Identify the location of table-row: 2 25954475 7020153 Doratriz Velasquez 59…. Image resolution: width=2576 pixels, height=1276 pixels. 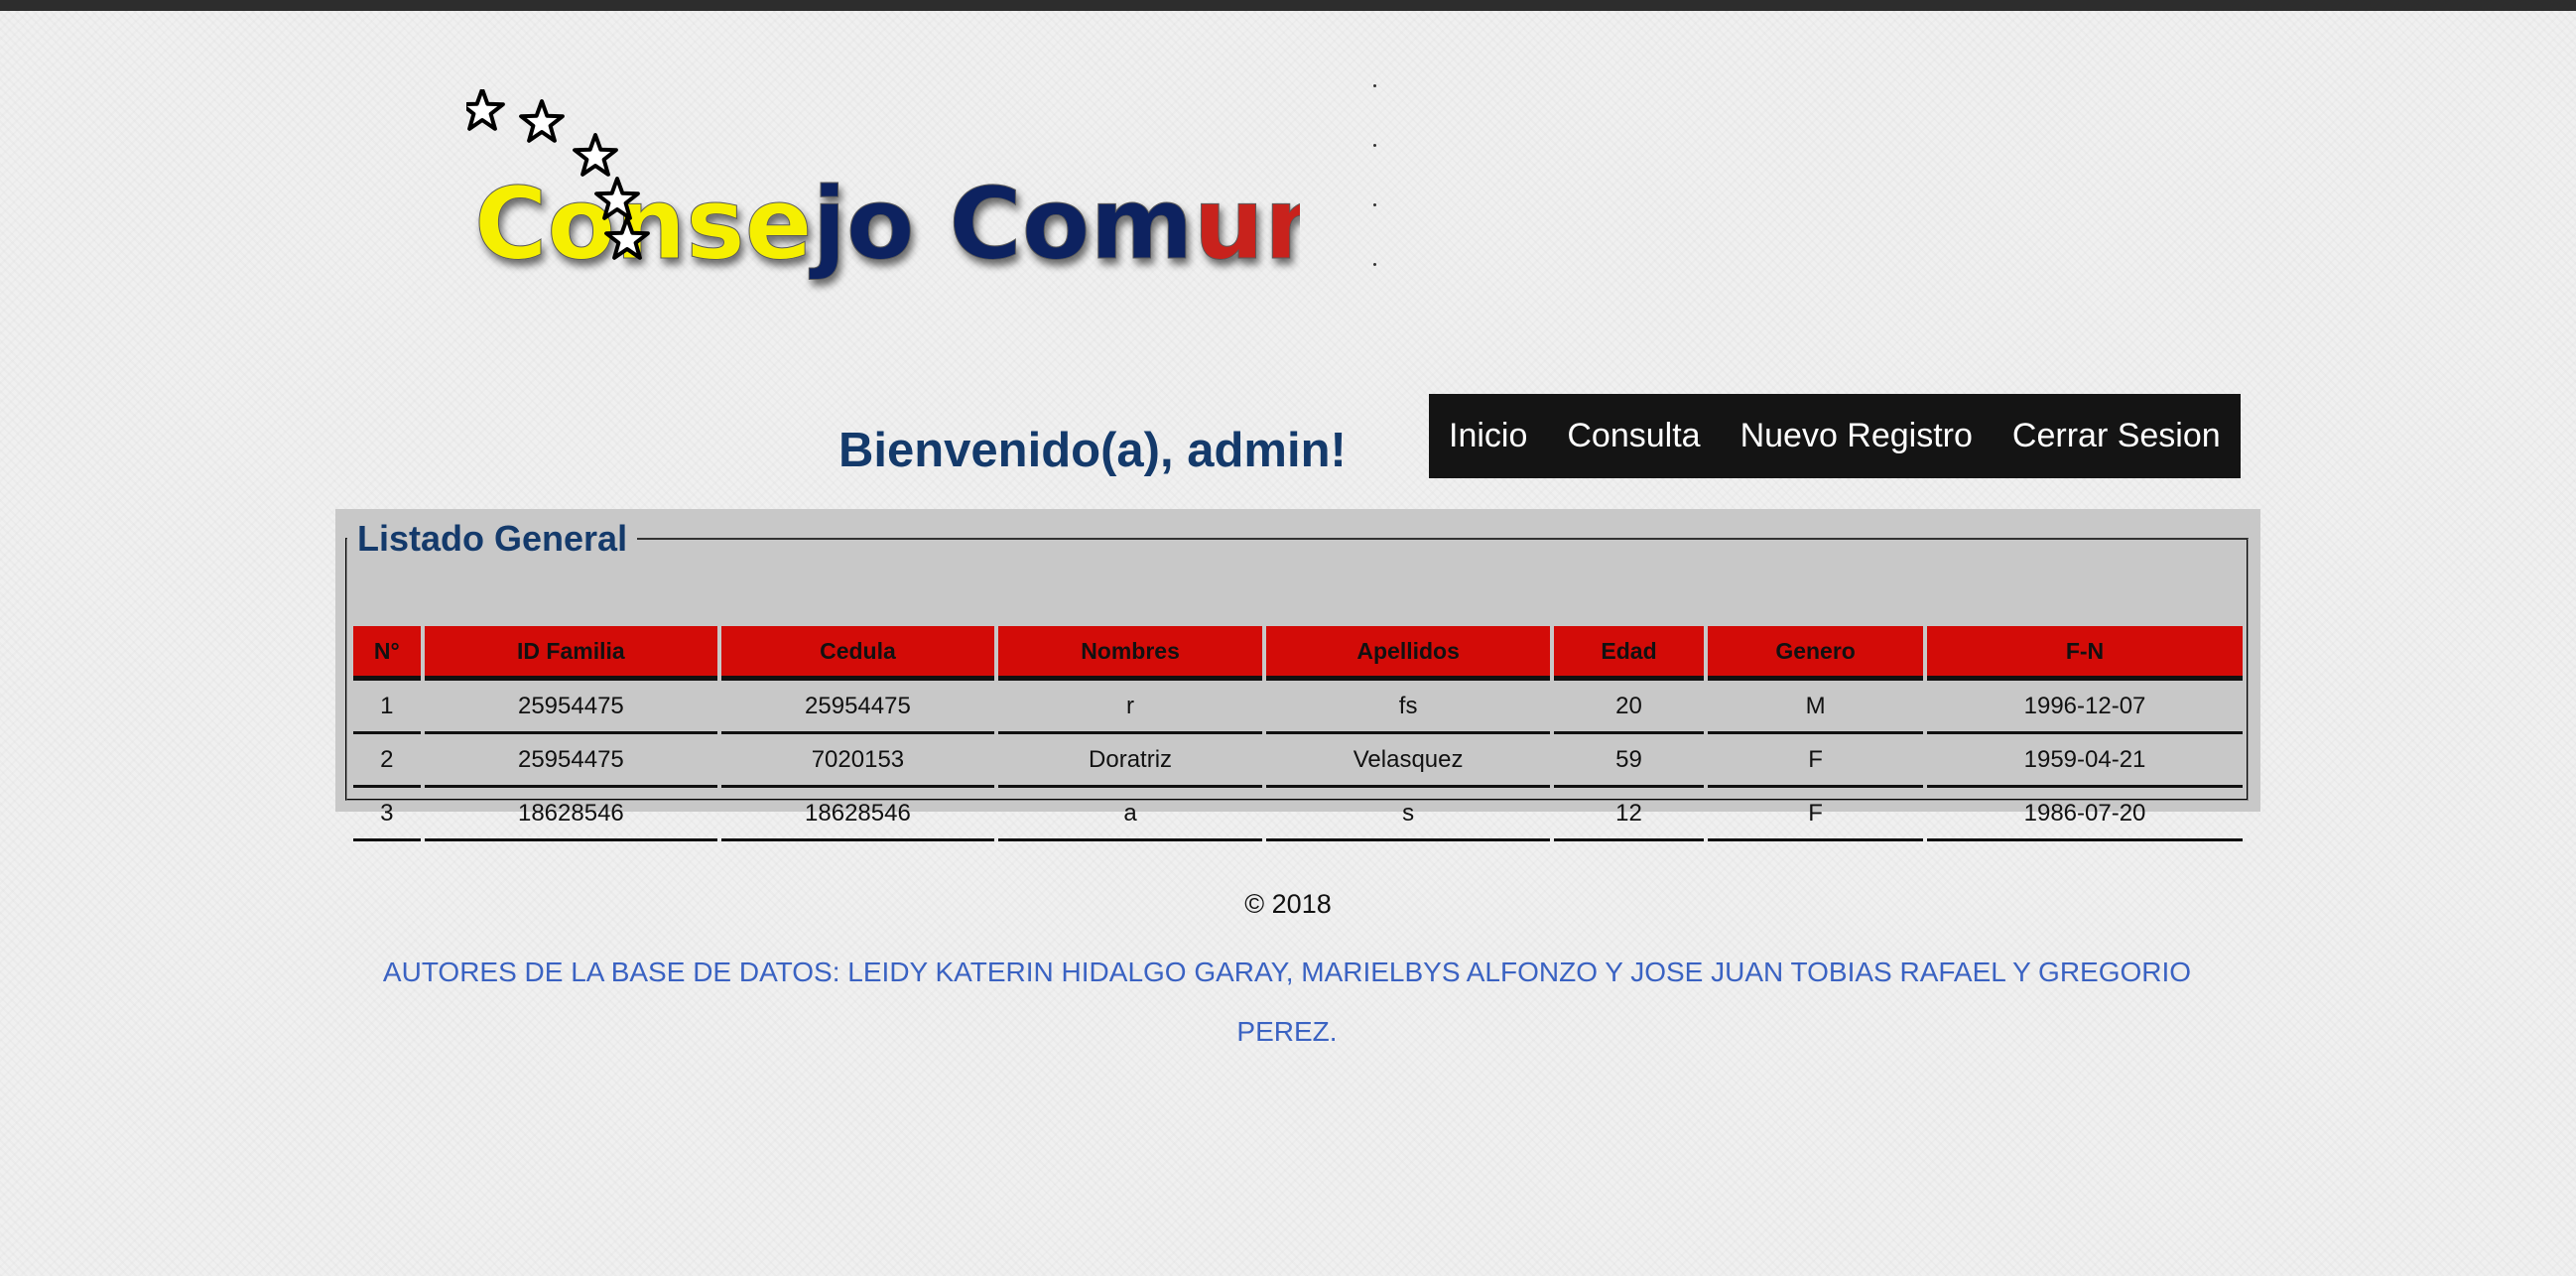
(1298, 761).